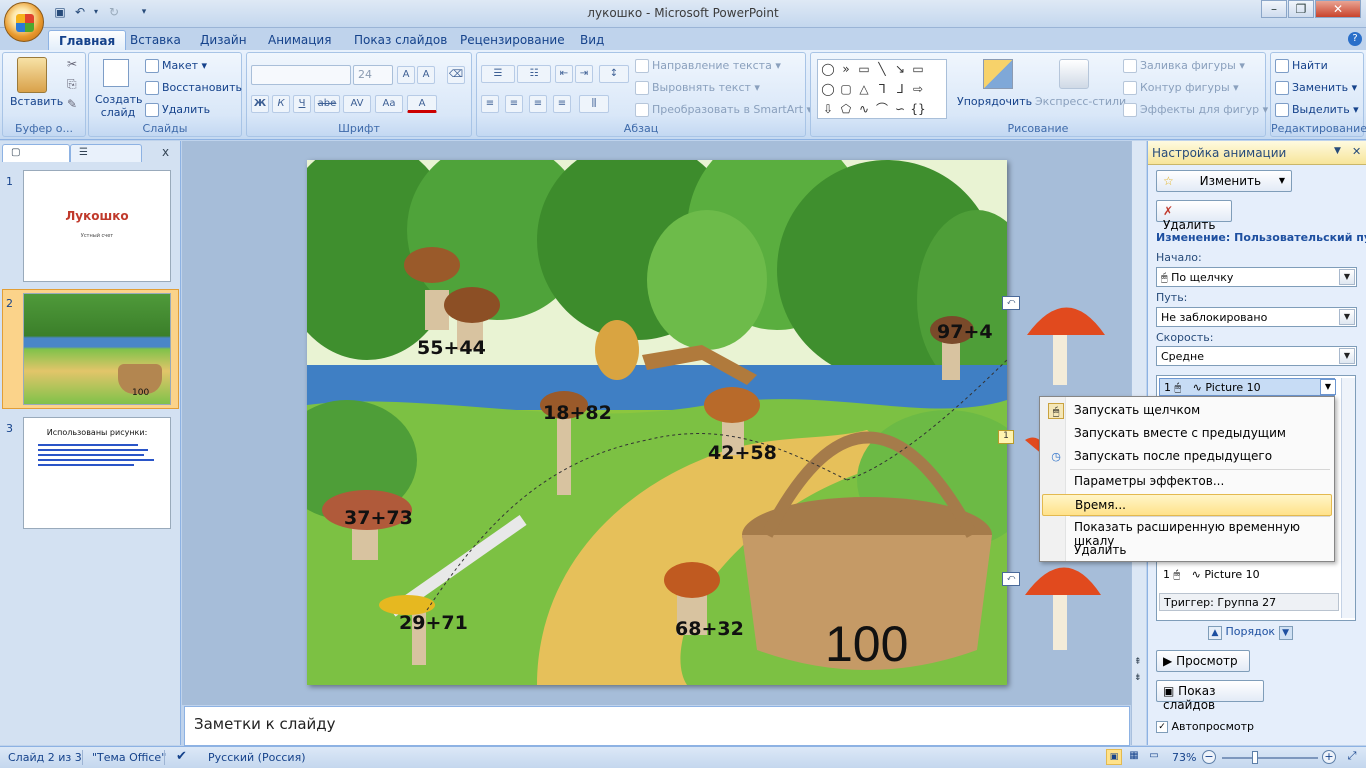 This screenshot has width=1366, height=768. Describe the element at coordinates (106, 153) in the screenshot. I see `outline-tab: ☰` at that location.